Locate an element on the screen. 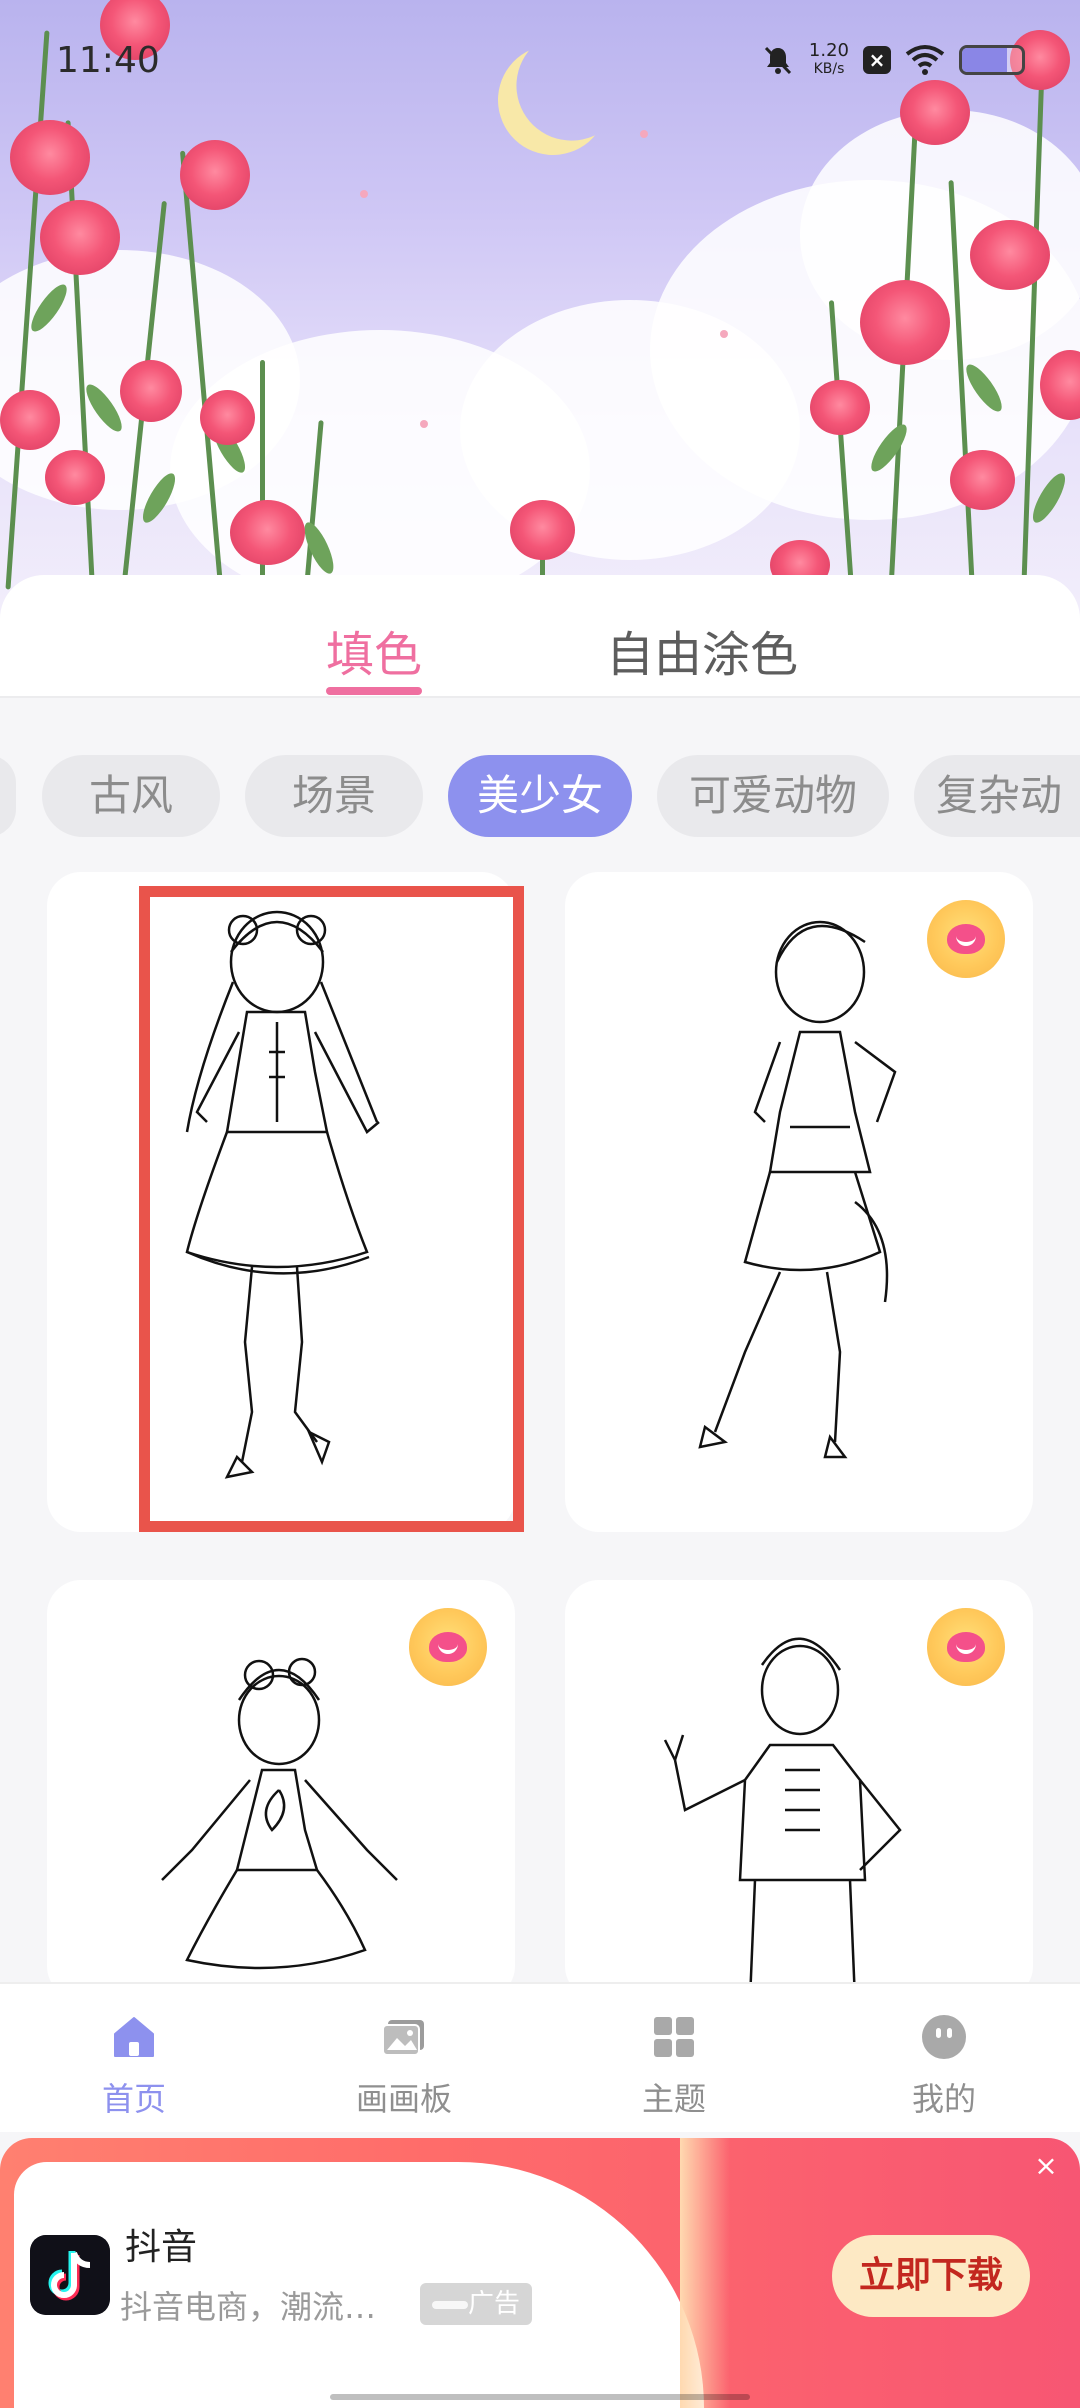 This screenshot has height=2408, width=1080. chip-partial is located at coordinates (8, 796).